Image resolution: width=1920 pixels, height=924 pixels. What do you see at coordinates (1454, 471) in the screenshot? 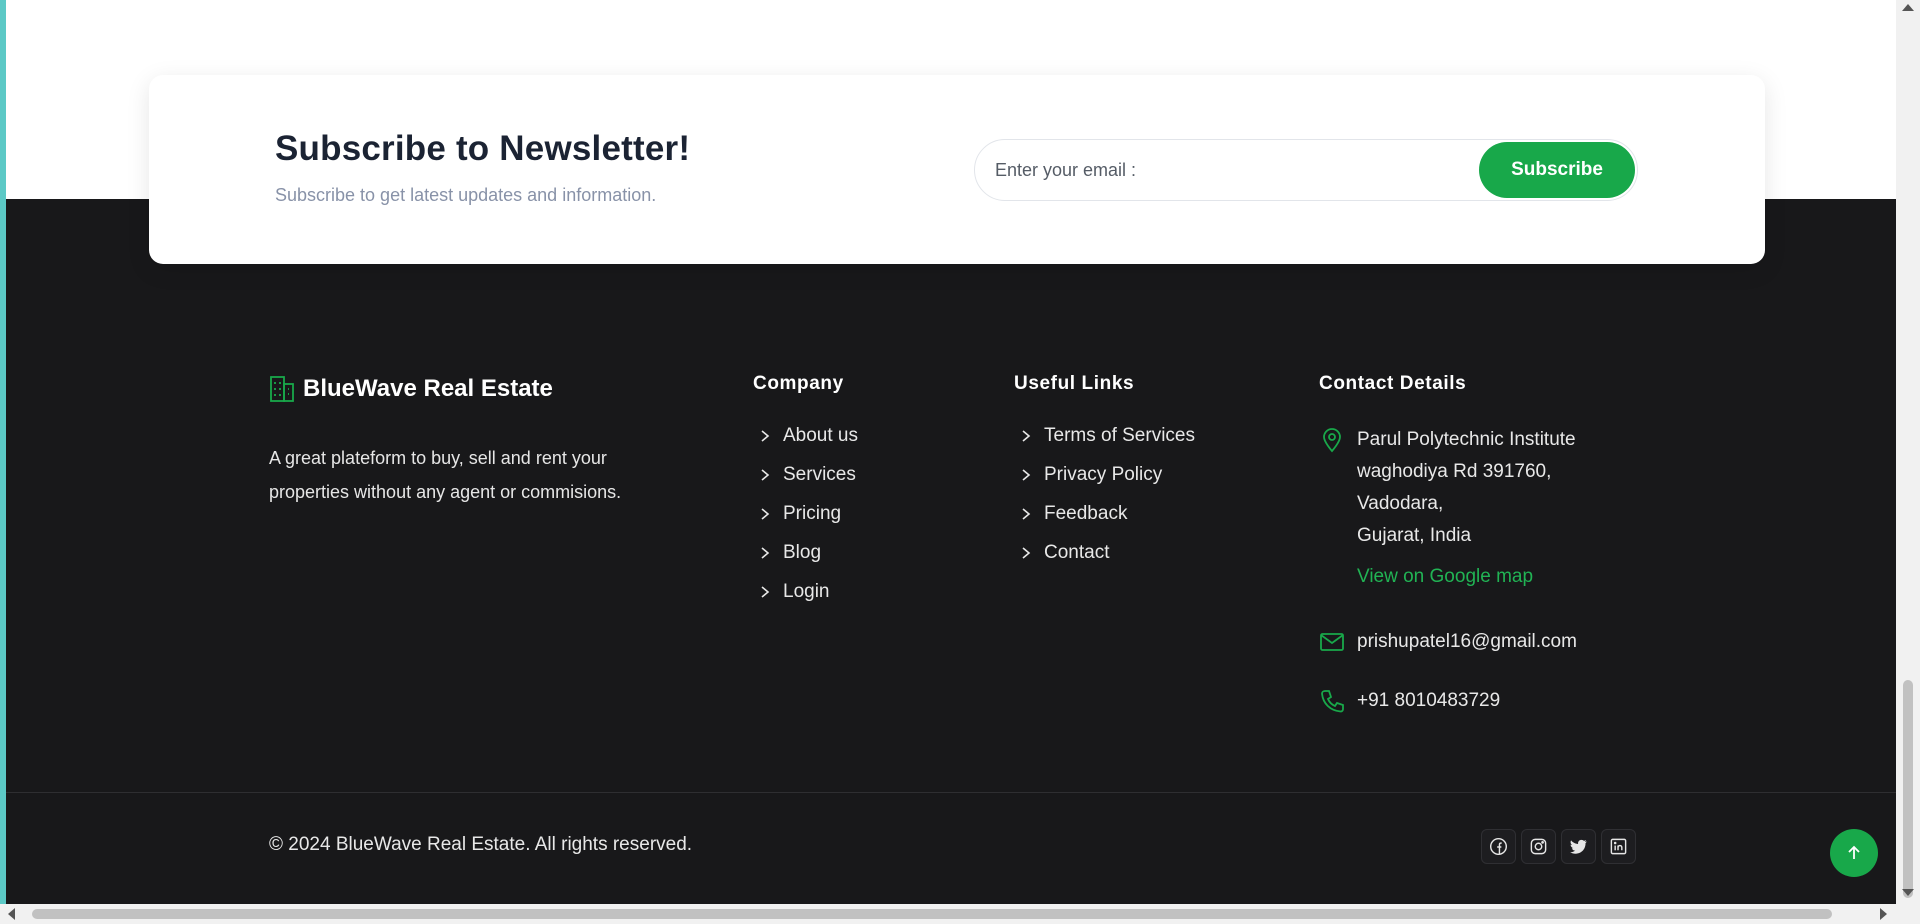
I see `address-line: waghodiya Rd 391760,` at bounding box center [1454, 471].